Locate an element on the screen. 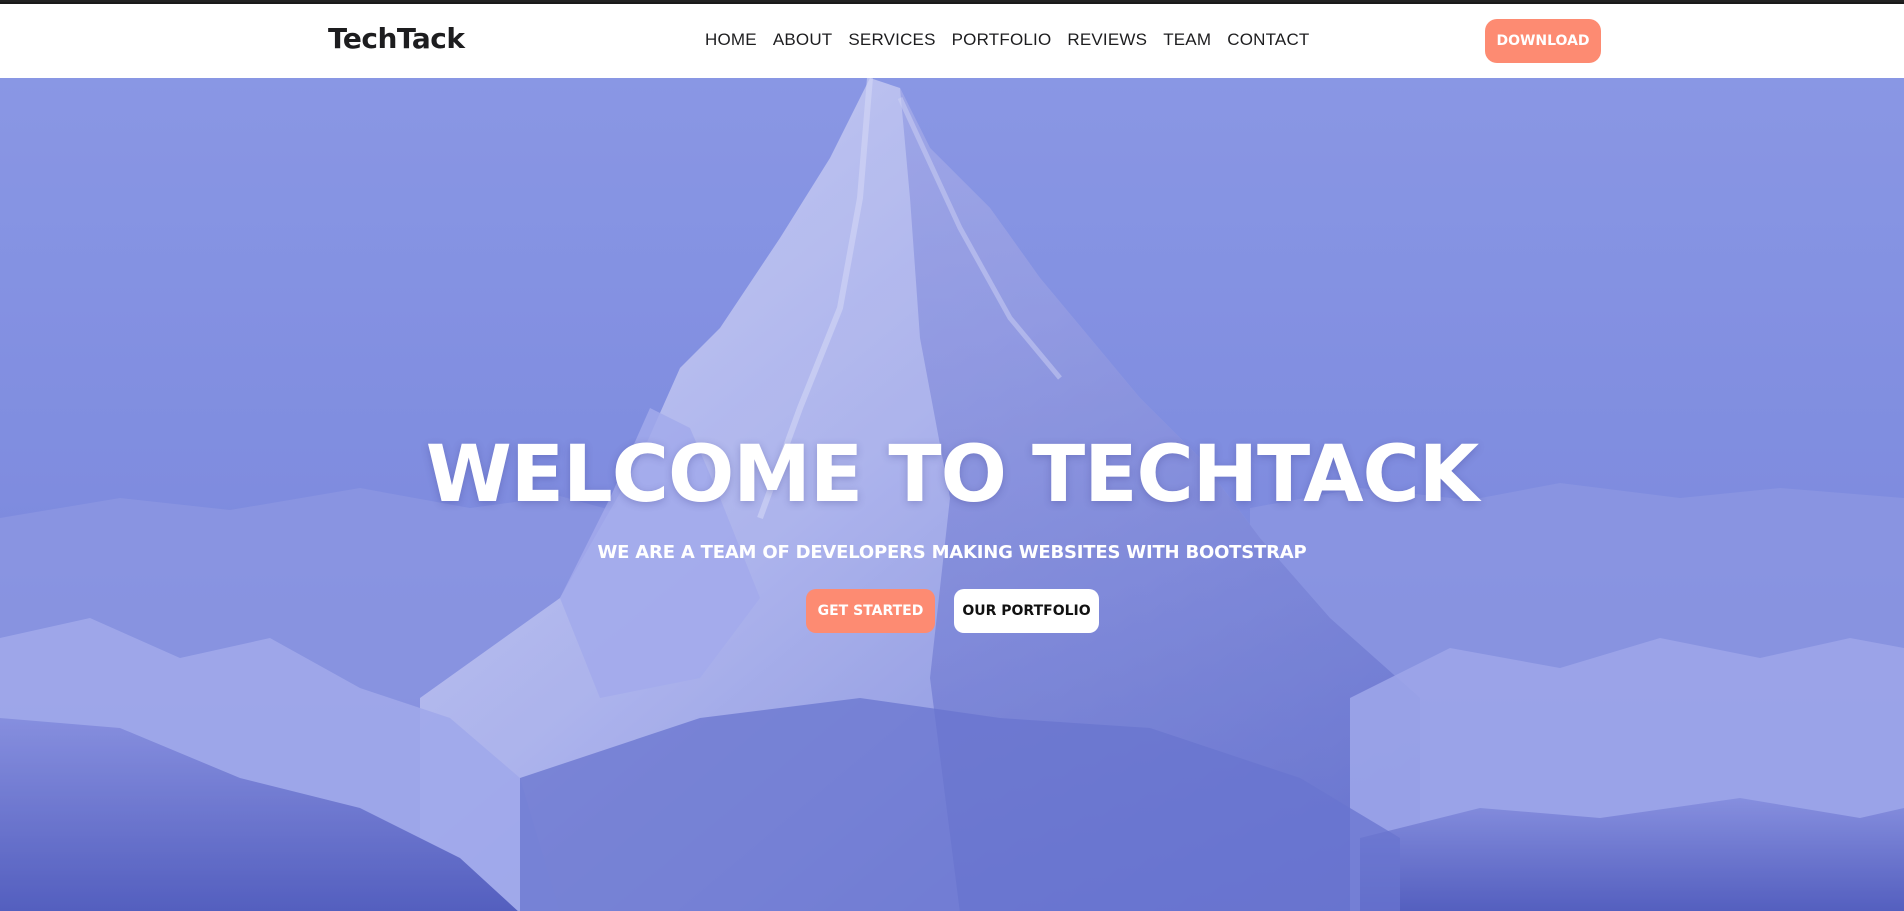  nav-item-about: ABOUT is located at coordinates (803, 40).